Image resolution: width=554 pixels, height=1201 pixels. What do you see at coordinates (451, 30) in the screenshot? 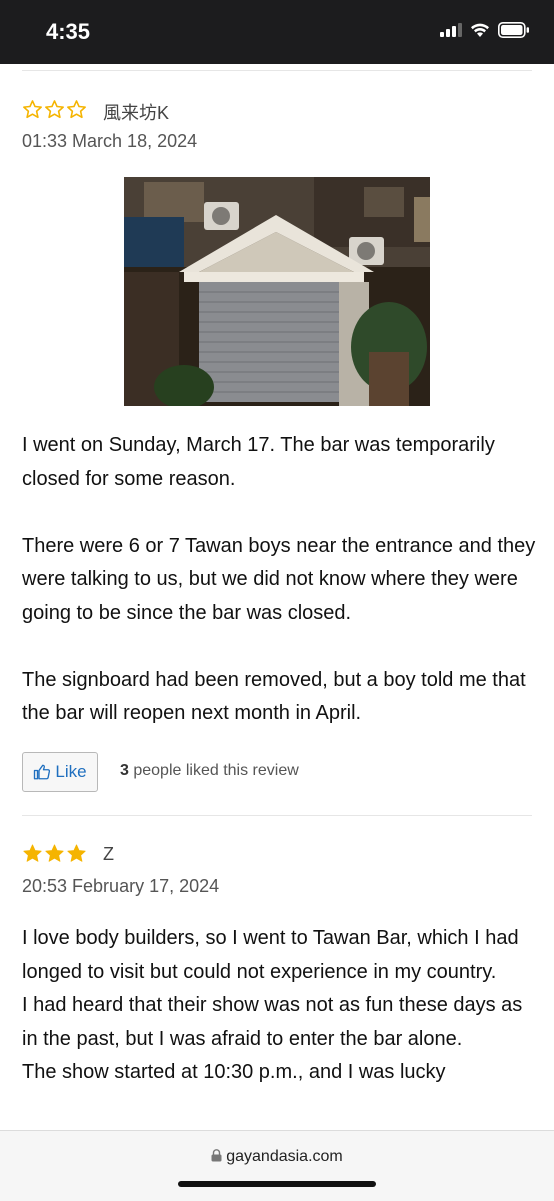
I see `signal-icon` at bounding box center [451, 30].